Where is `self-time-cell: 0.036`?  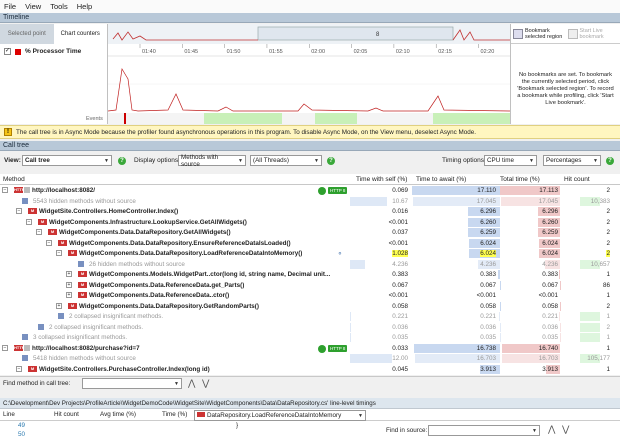 self-time-cell: 0.036 is located at coordinates (400, 327).